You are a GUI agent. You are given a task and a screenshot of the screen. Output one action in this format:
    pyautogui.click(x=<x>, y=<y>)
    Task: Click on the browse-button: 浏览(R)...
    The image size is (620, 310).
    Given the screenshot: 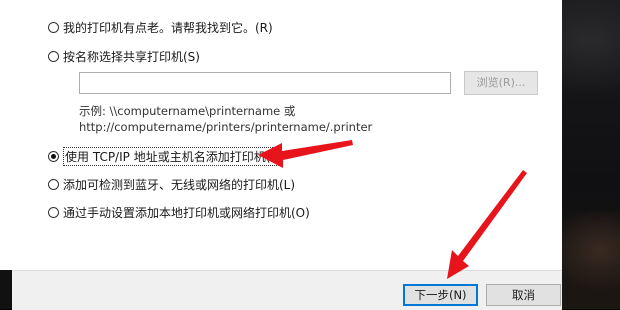 What is the action you would take?
    pyautogui.click(x=501, y=83)
    